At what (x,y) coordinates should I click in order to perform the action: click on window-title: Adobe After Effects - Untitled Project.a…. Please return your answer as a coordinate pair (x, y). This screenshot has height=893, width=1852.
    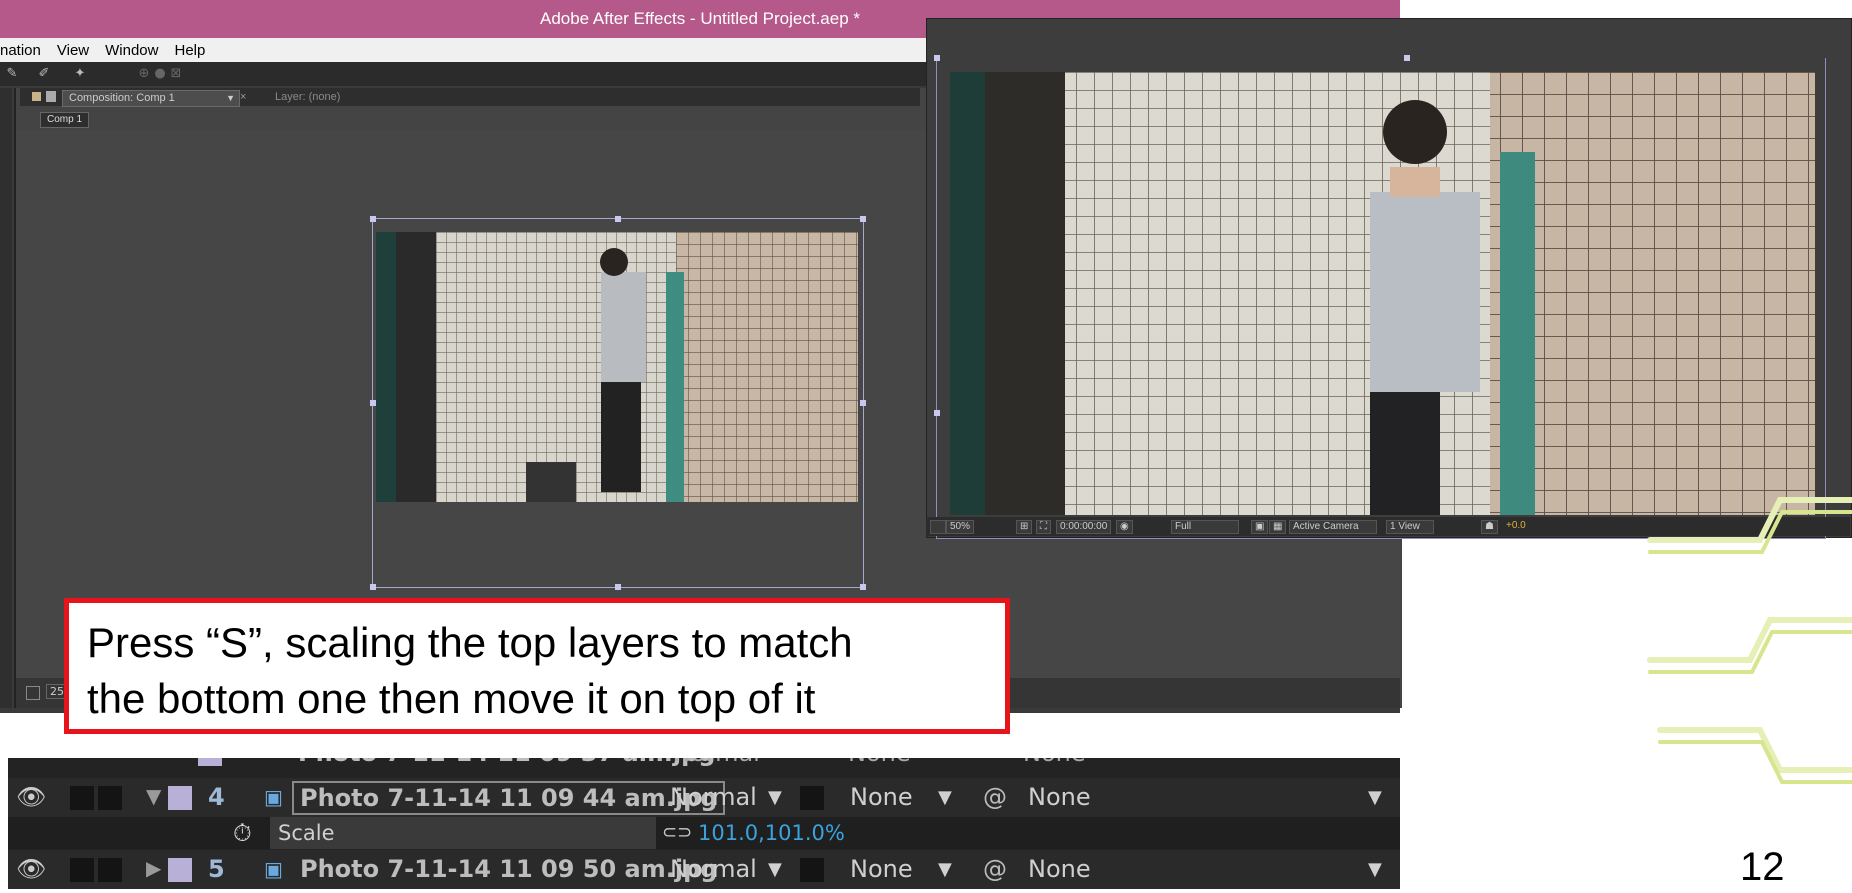
    Looking at the image, I should click on (700, 18).